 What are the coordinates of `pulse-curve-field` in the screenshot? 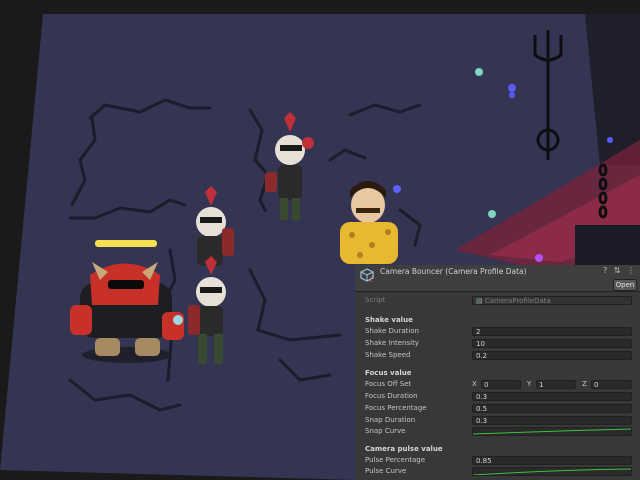 It's located at (552, 471).